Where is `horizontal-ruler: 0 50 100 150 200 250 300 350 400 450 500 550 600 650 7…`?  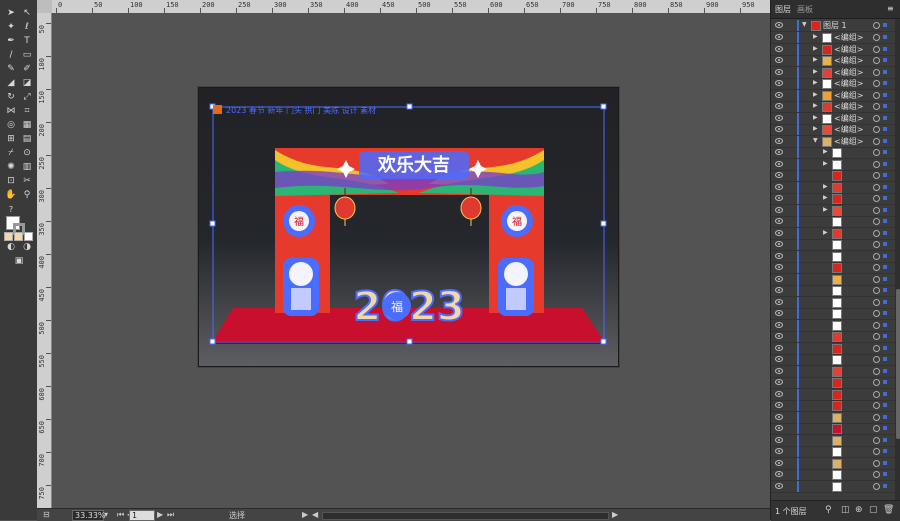
horizontal-ruler: 0 50 100 150 200 250 300 350 400 450 500 550 600 650 7… is located at coordinates (411, 7).